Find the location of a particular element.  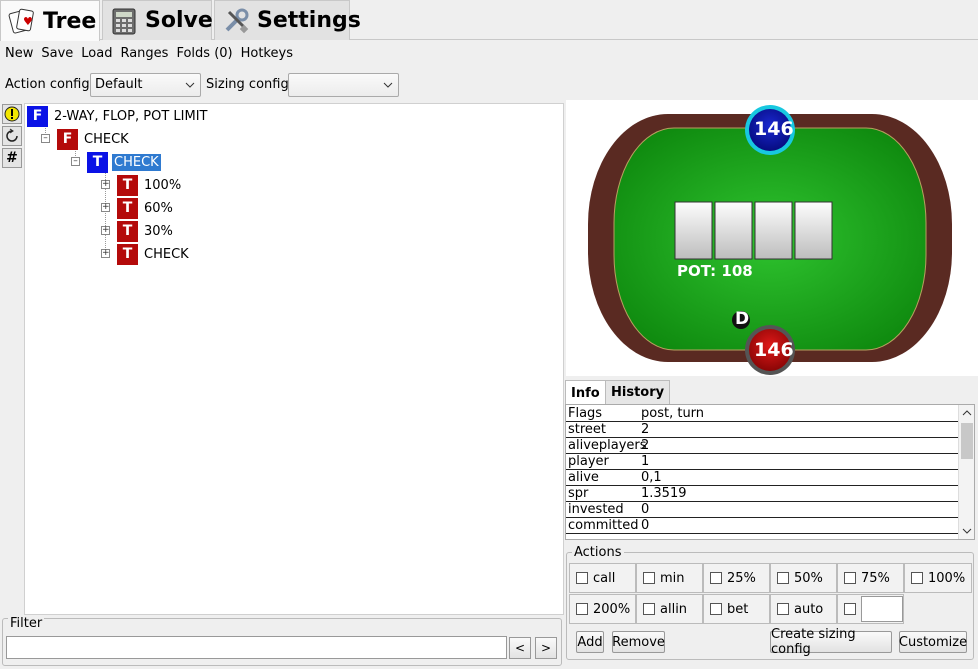

action-100: 100% is located at coordinates (938, 578).